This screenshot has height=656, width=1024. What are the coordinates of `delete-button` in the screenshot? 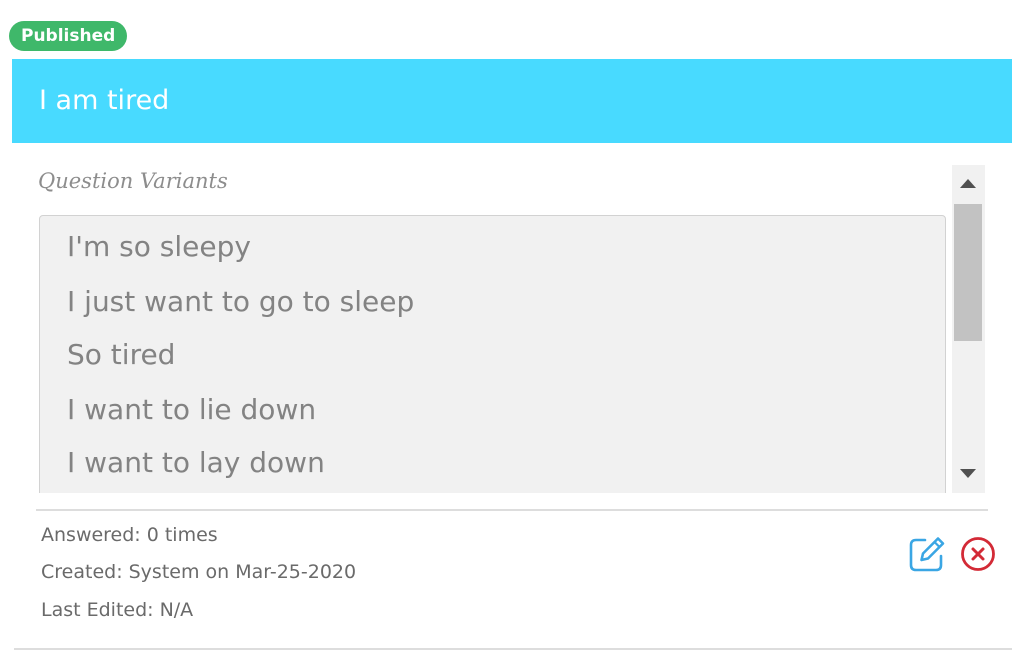 It's located at (978, 554).